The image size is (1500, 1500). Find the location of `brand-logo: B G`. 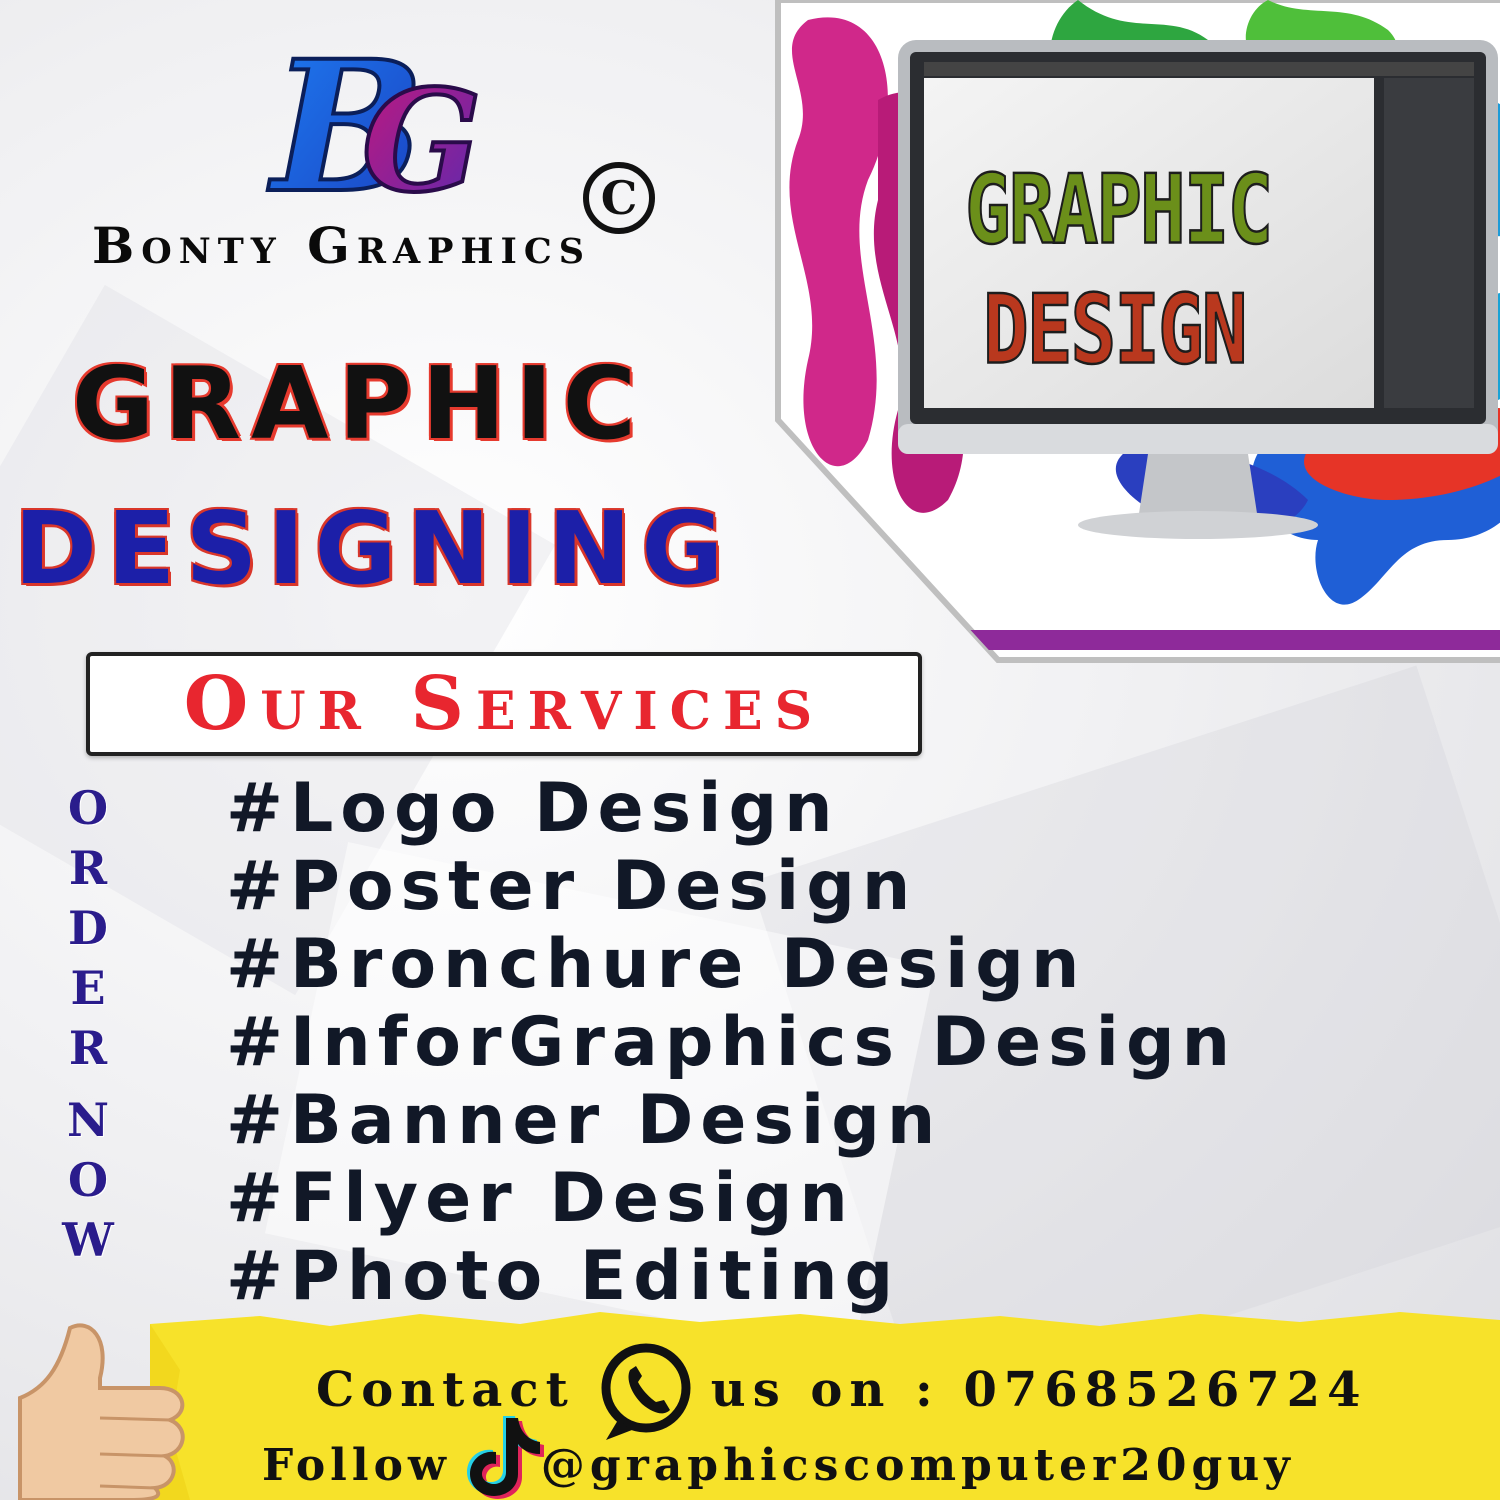

brand-logo: B G is located at coordinates (374, 130).